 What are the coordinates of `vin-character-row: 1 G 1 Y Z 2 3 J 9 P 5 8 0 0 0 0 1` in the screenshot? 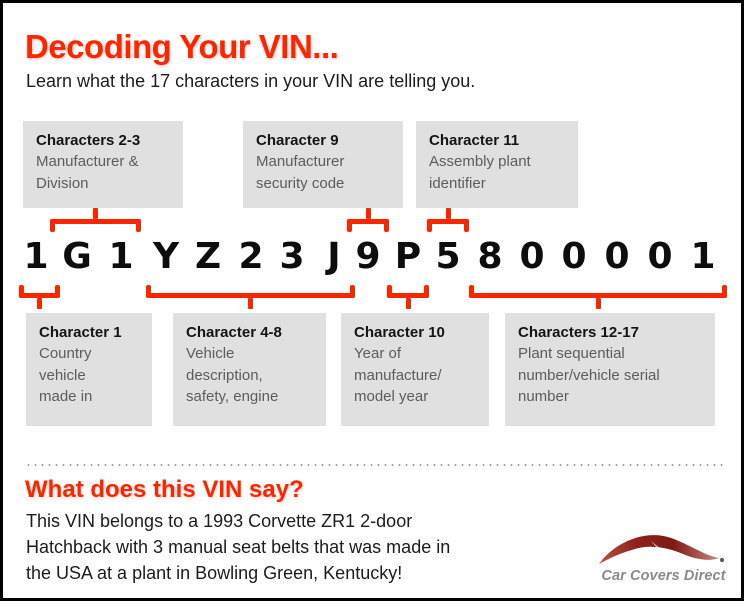 It's located at (372, 259).